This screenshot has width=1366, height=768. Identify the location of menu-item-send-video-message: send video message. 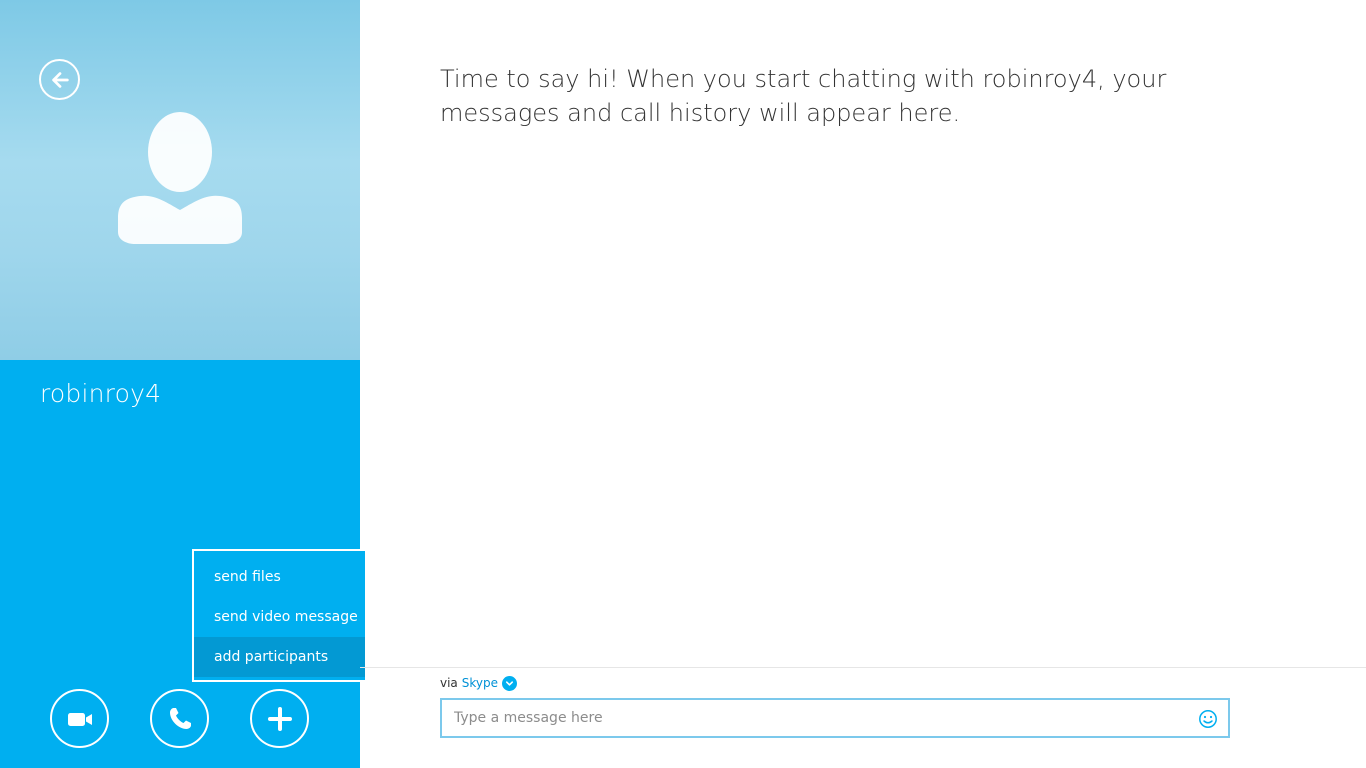
(279, 617).